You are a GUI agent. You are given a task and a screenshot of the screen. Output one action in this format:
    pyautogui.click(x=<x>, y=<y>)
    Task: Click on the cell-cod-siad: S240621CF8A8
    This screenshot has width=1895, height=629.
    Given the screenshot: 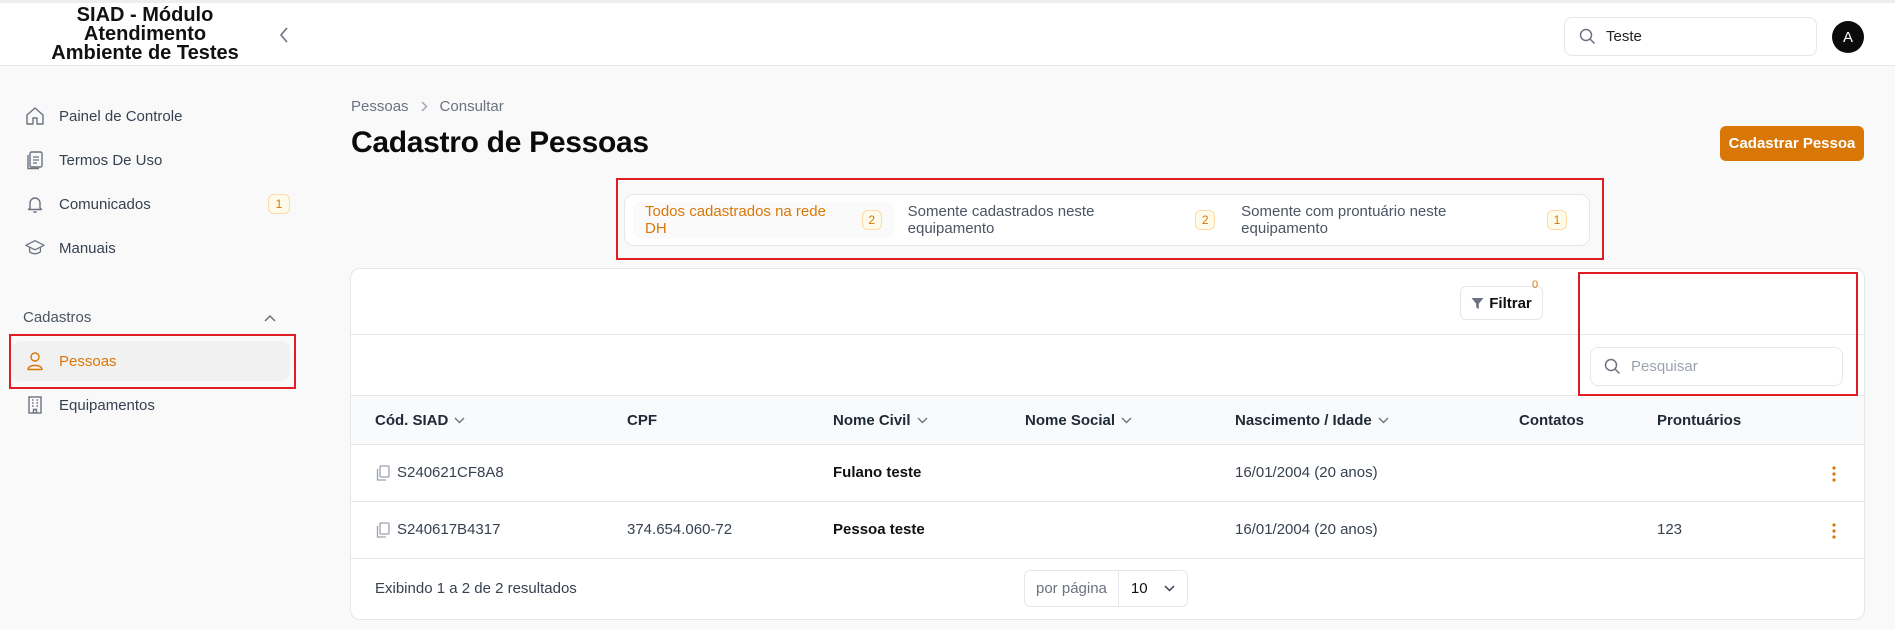 What is the action you would take?
    pyautogui.click(x=440, y=472)
    